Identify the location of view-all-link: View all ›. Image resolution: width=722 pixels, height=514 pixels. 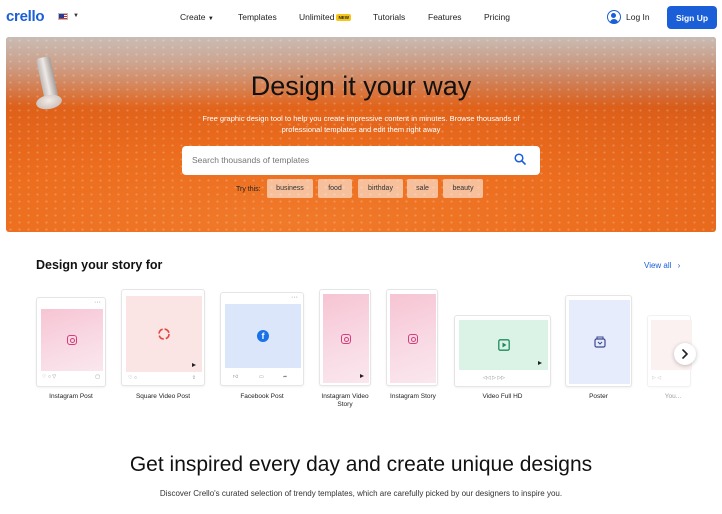
(662, 265).